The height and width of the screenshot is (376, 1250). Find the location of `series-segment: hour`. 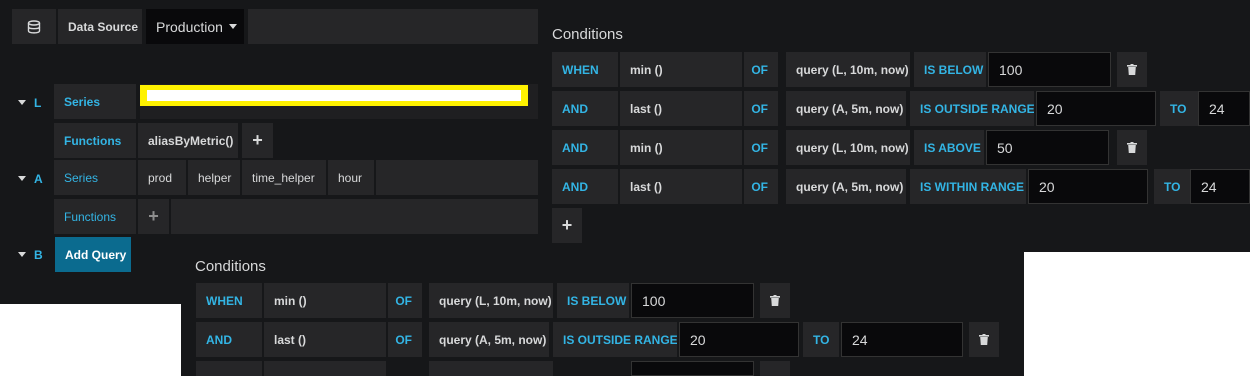

series-segment: hour is located at coordinates (351, 177).